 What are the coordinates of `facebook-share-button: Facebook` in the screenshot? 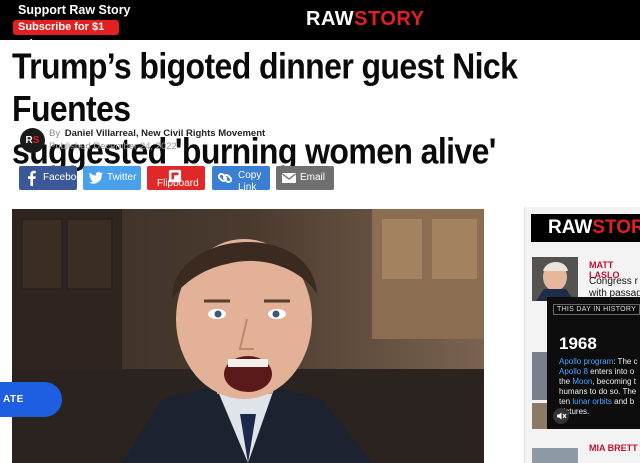 It's located at (48, 178).